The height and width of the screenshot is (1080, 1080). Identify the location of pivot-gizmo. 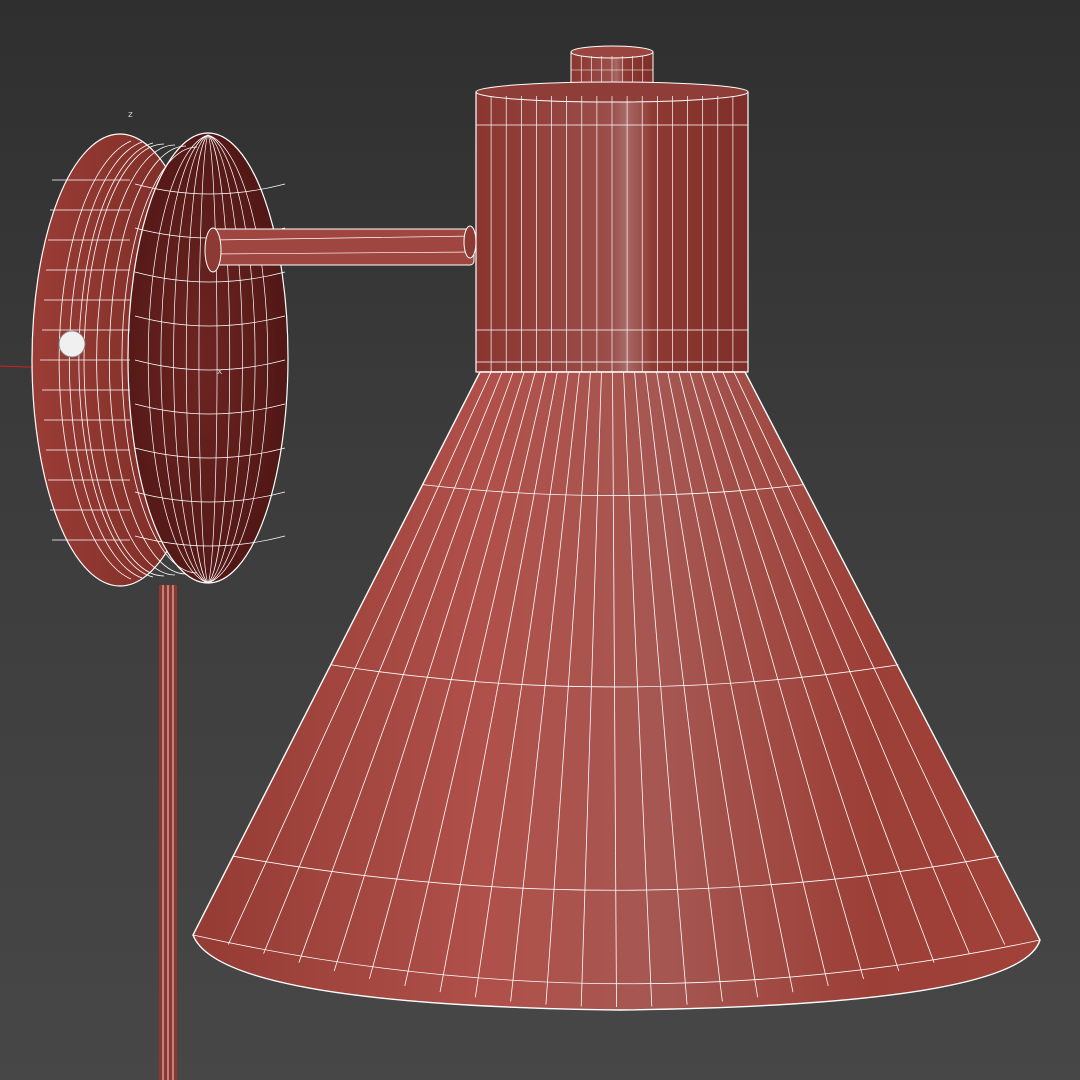
(72, 344).